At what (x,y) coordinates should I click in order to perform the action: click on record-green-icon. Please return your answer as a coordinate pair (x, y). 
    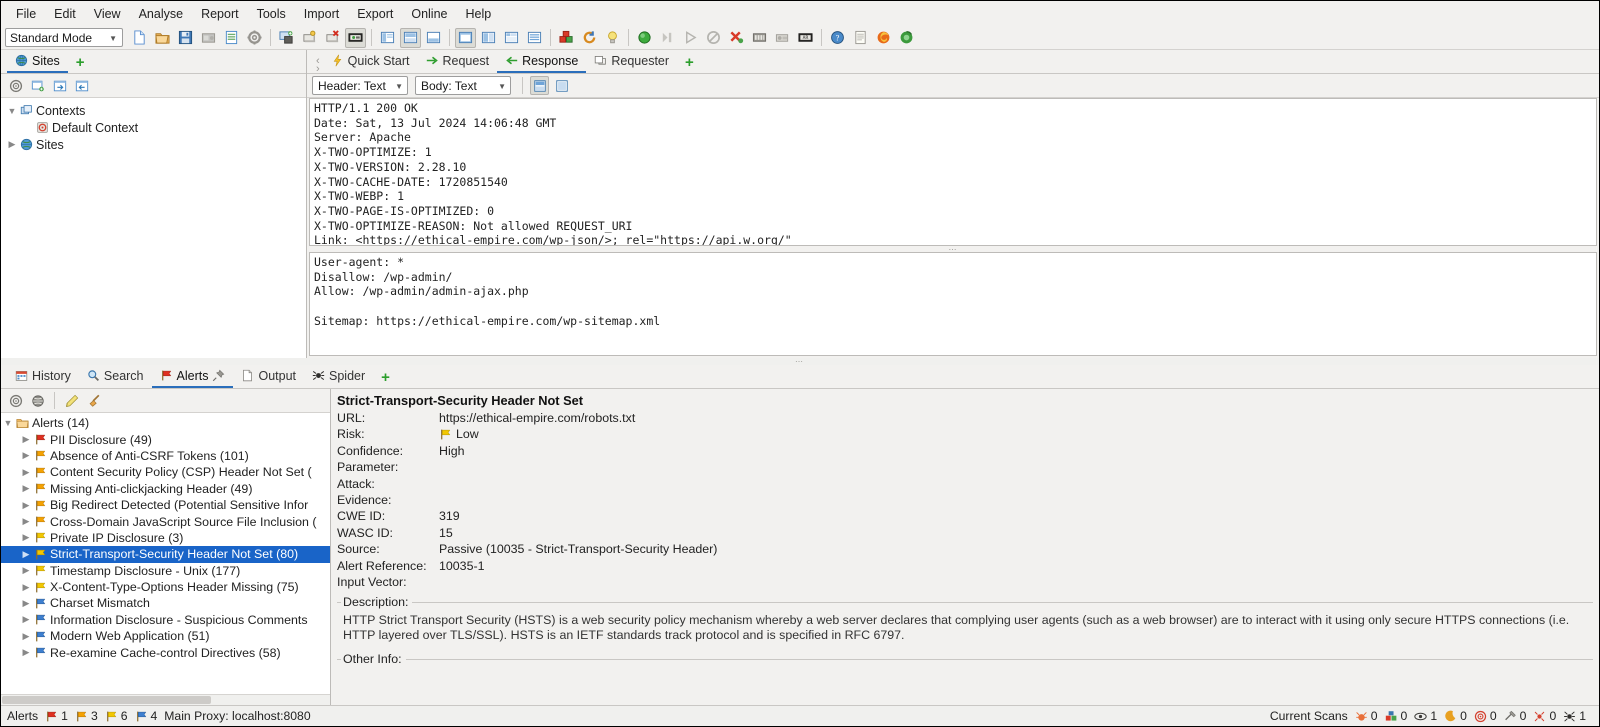
    Looking at the image, I should click on (644, 38).